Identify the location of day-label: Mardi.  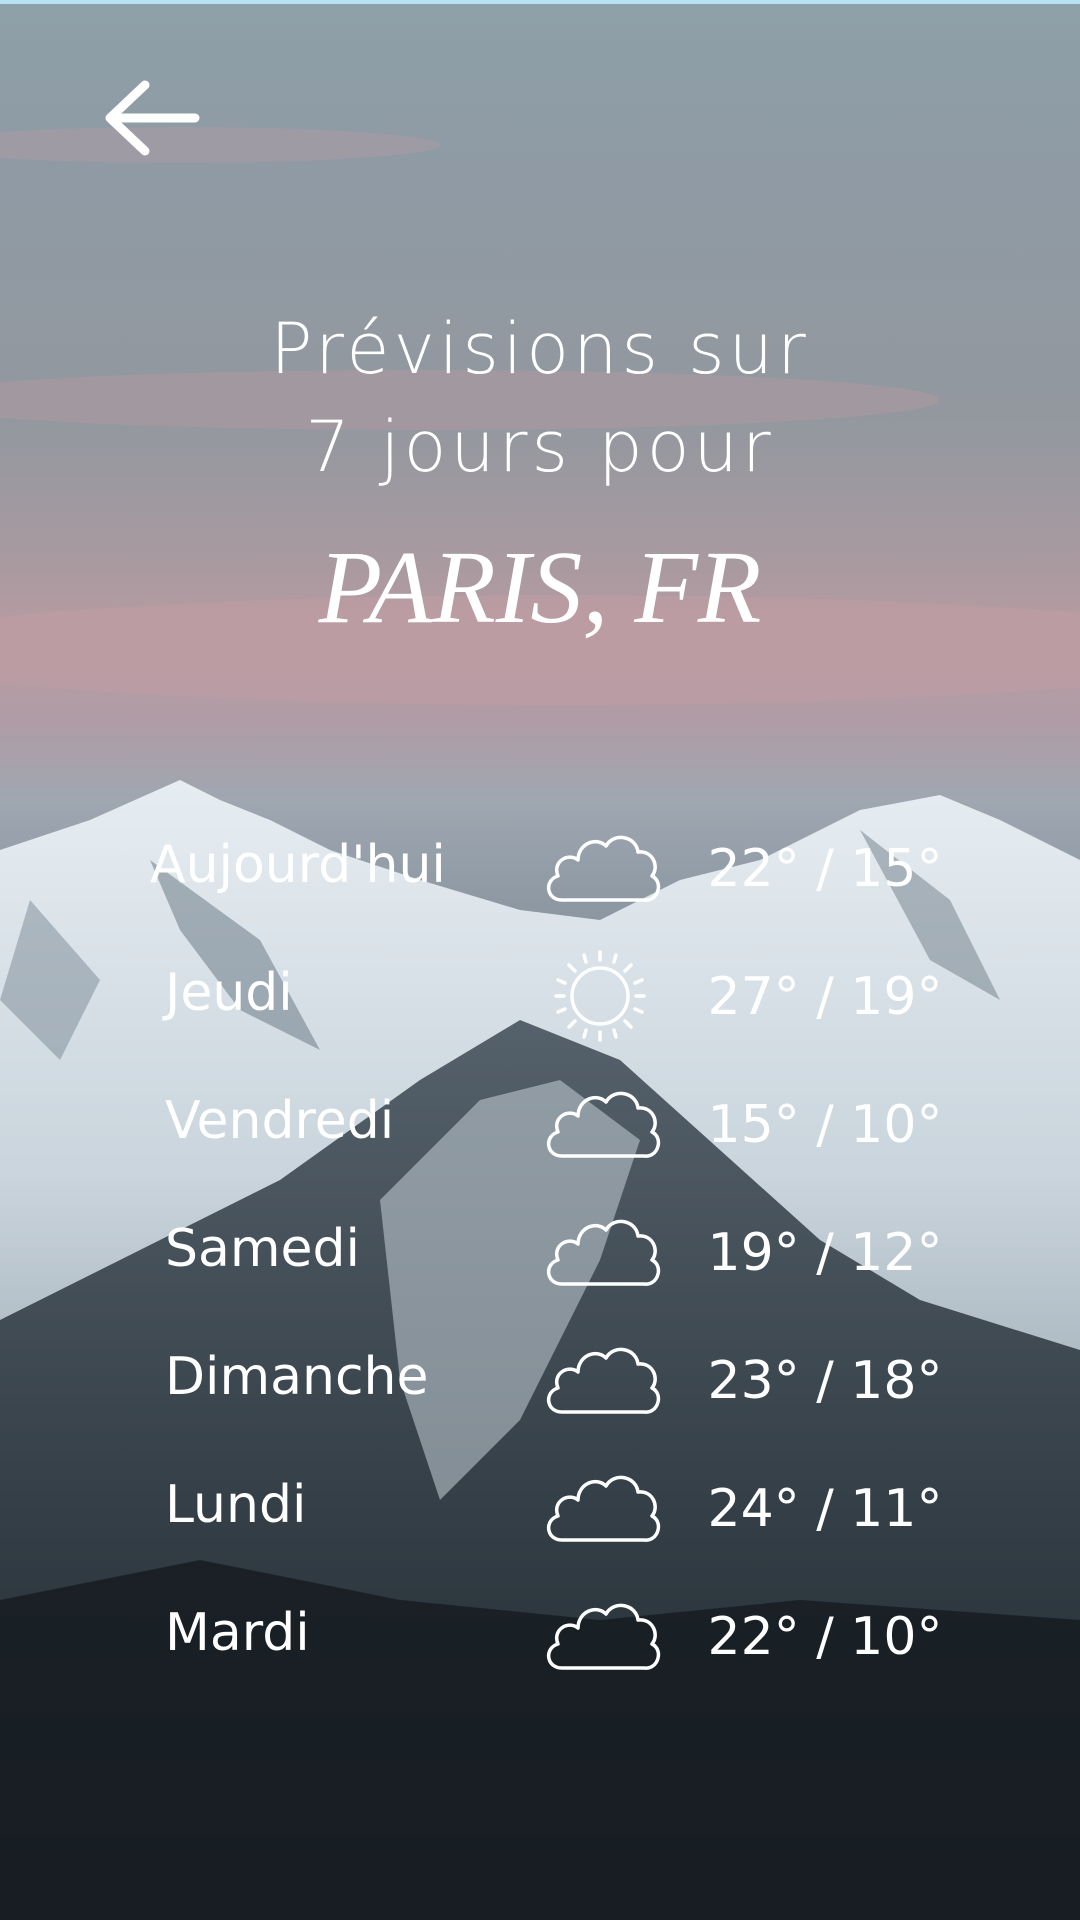
(237, 1633).